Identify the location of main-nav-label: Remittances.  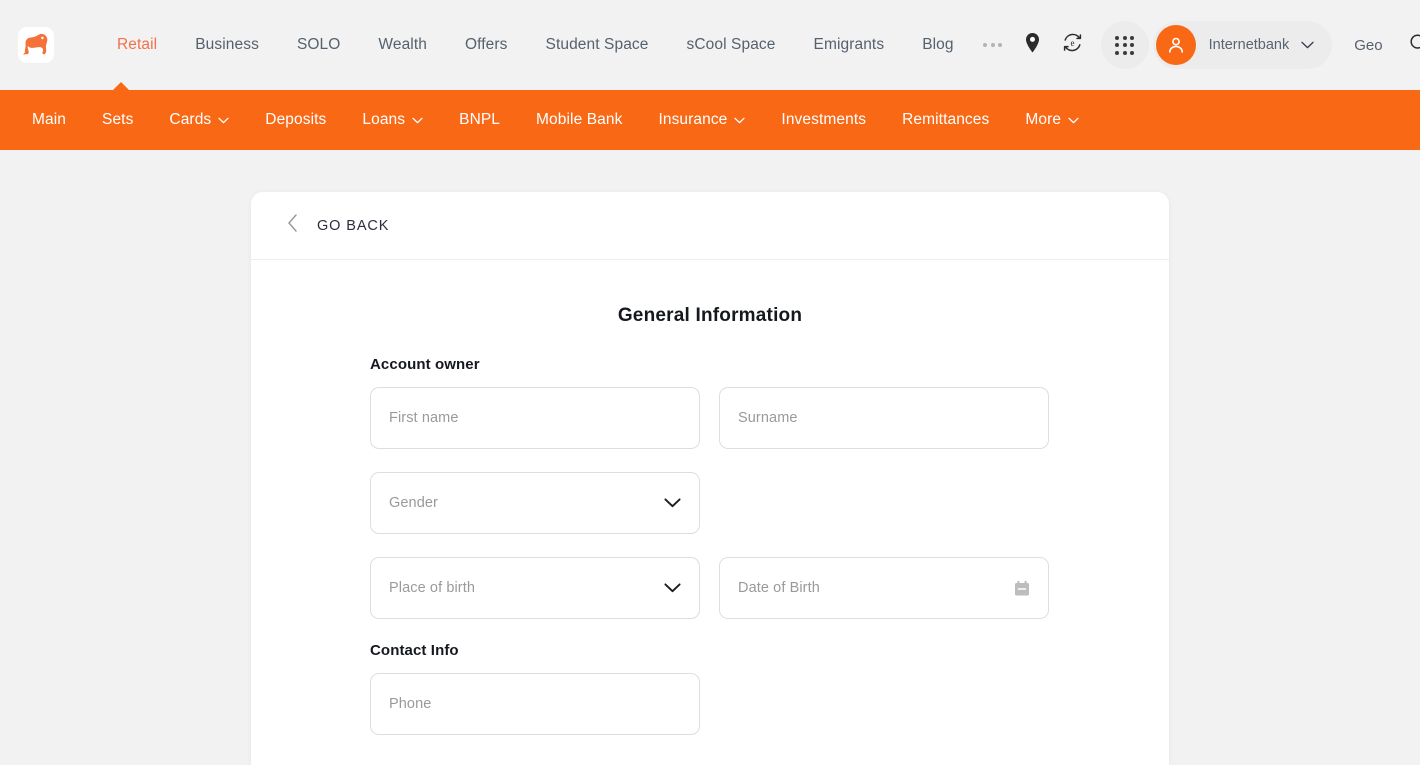
(946, 119).